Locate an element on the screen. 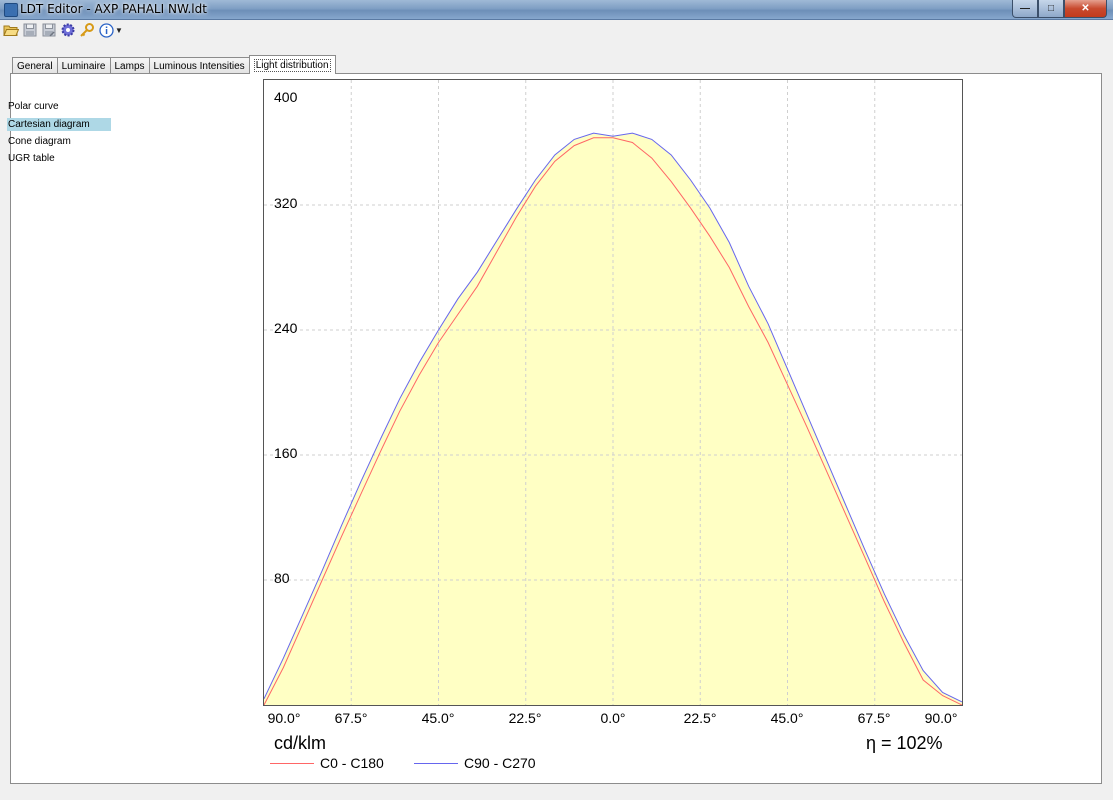 Image resolution: width=1113 pixels, height=800 pixels. maximize-button: □ is located at coordinates (1051, 9).